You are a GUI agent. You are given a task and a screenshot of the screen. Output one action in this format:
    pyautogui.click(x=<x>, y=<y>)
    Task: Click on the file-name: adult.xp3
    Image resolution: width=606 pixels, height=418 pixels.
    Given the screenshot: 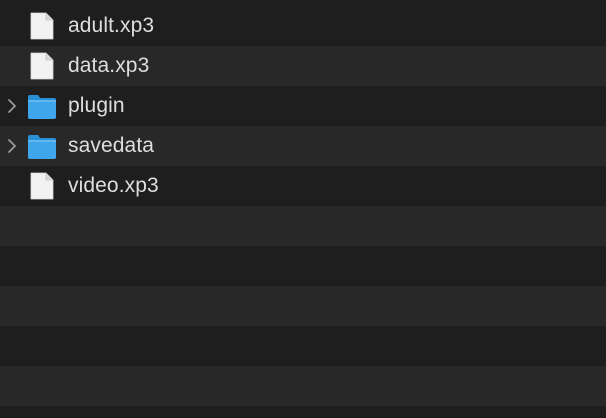 What is the action you would take?
    pyautogui.click(x=111, y=25)
    